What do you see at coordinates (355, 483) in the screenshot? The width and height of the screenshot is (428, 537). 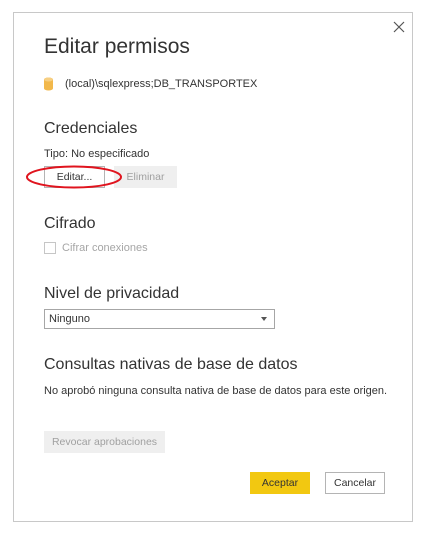 I see `cancel-button: Cancelar` at bounding box center [355, 483].